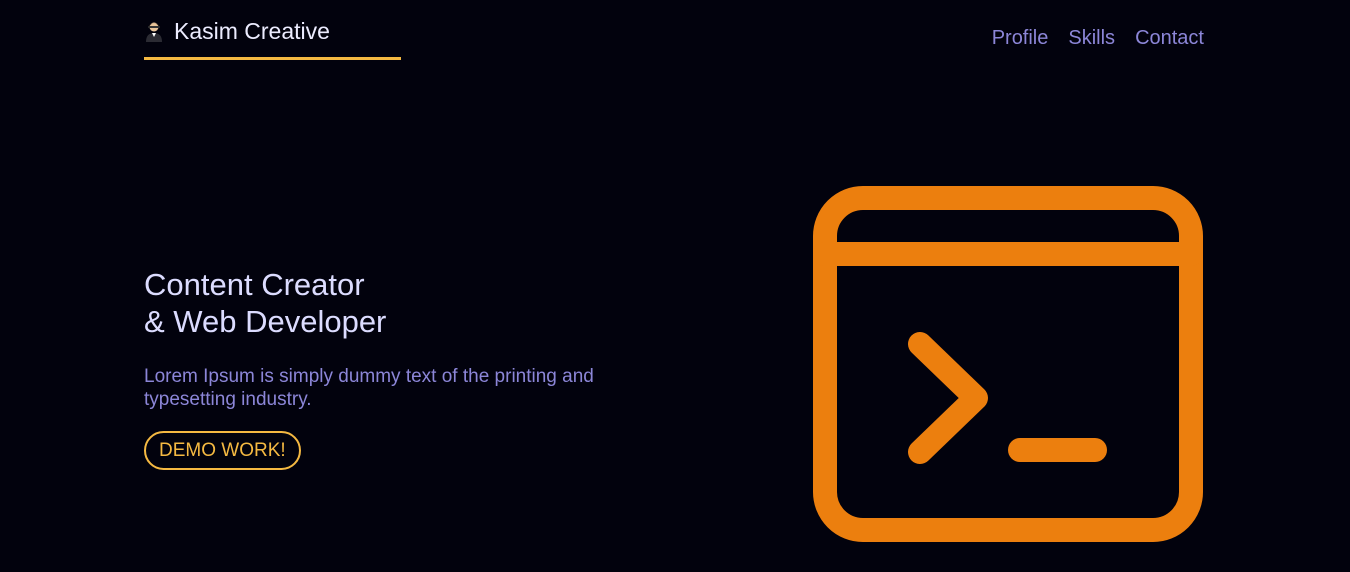 This screenshot has width=1350, height=572. Describe the element at coordinates (154, 32) in the screenshot. I see `developer-avatar-icon` at that location.